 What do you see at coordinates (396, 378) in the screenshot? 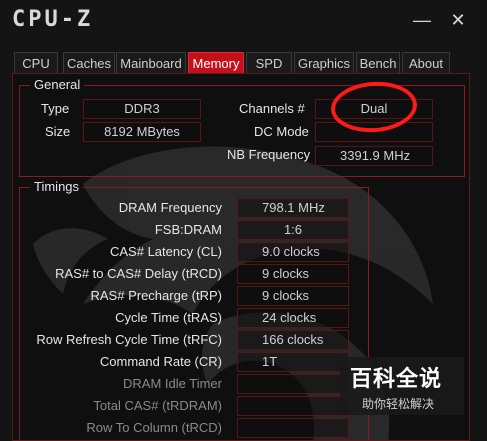
I see `watermark-title: 百科全说` at bounding box center [396, 378].